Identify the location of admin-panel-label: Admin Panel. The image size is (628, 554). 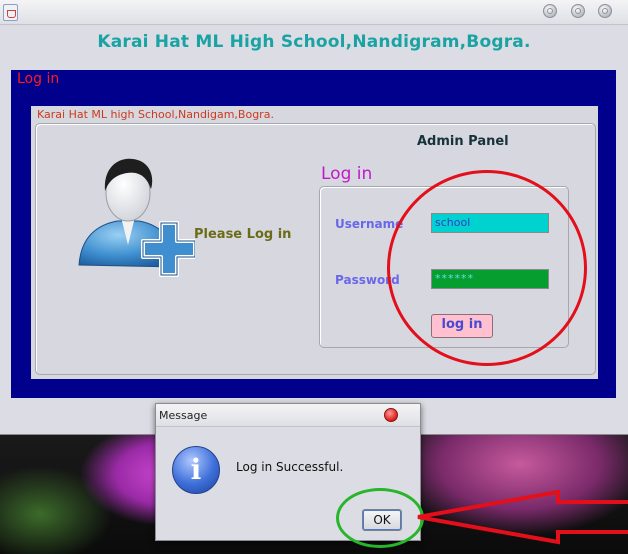
(463, 141).